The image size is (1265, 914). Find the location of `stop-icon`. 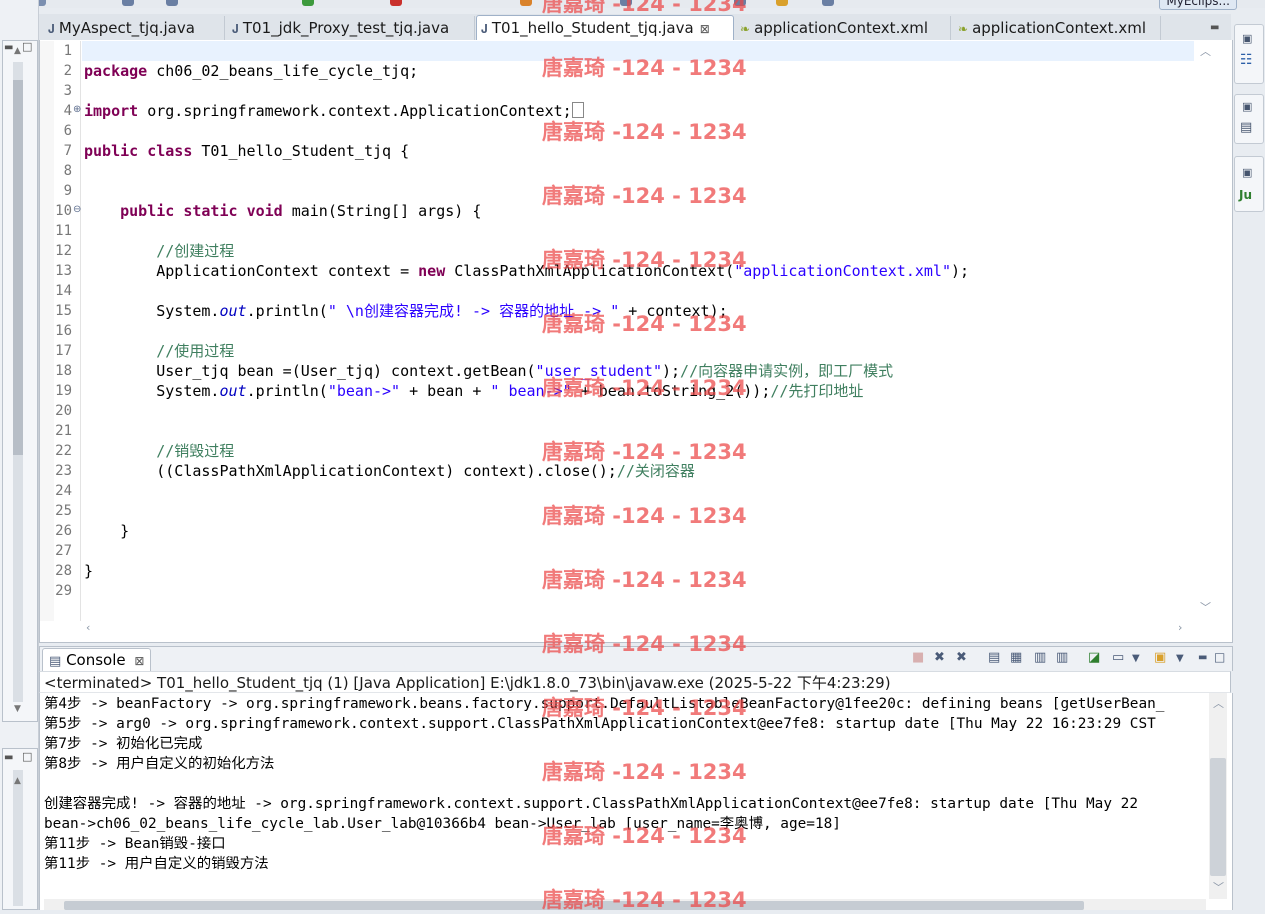

stop-icon is located at coordinates (396, 3).